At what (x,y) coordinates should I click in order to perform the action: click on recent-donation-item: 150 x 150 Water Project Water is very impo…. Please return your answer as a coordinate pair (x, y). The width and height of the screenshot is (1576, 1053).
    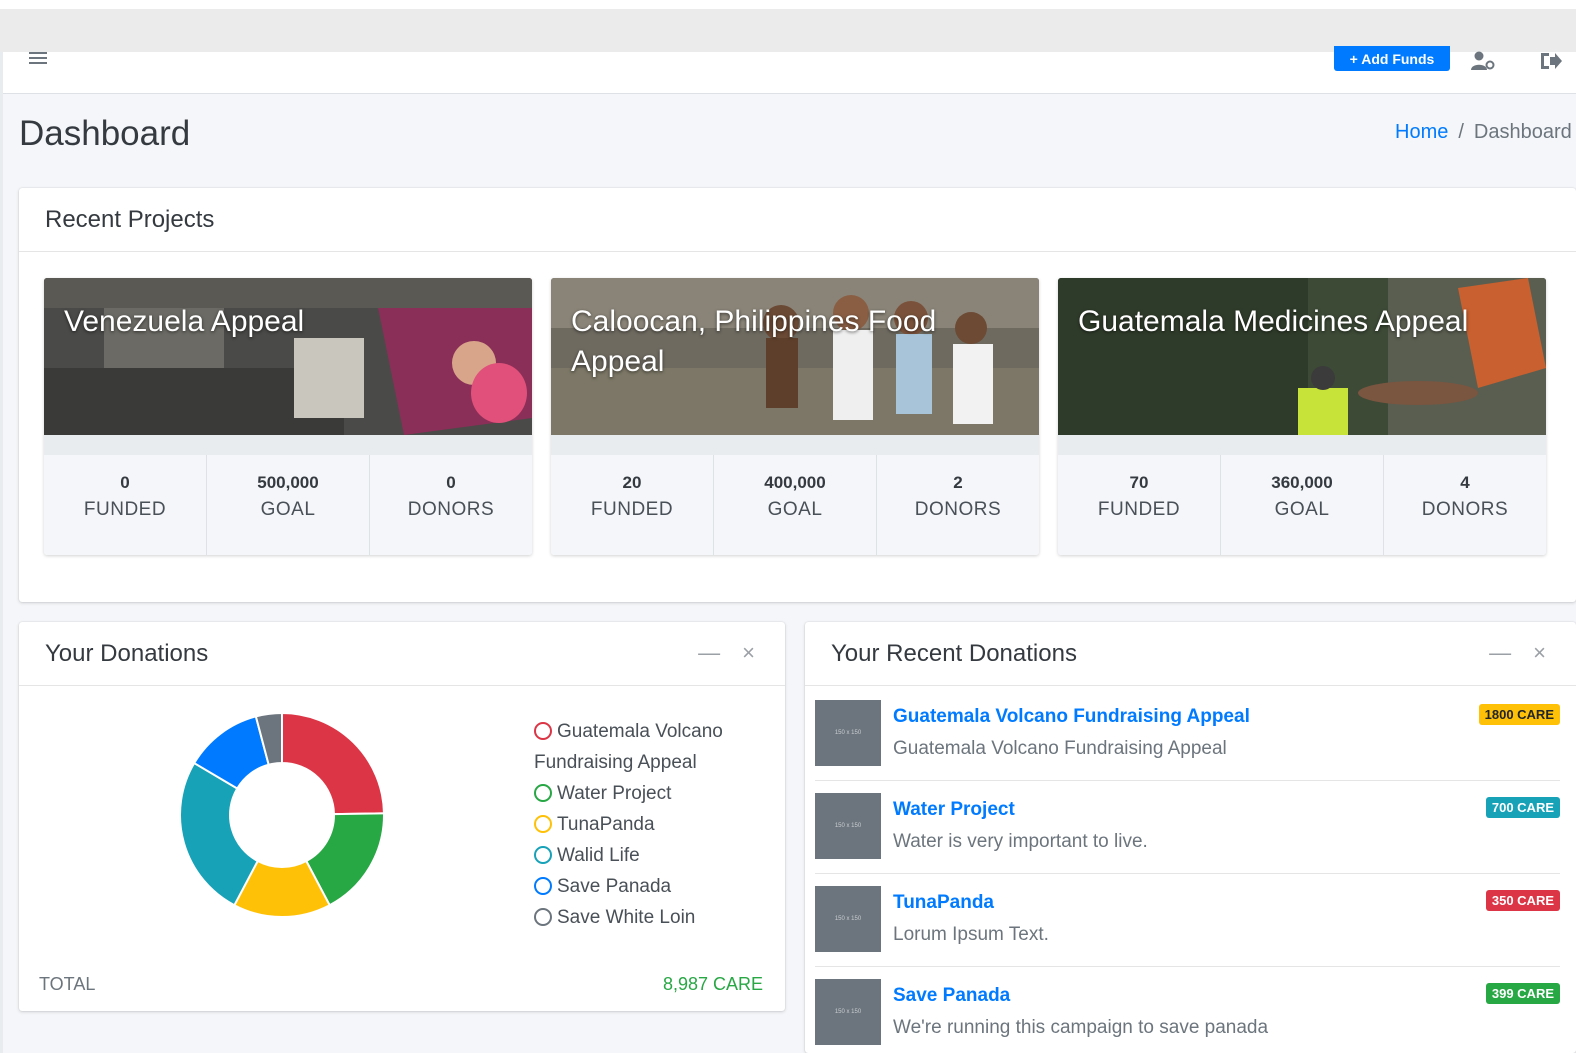
    Looking at the image, I should click on (1187, 827).